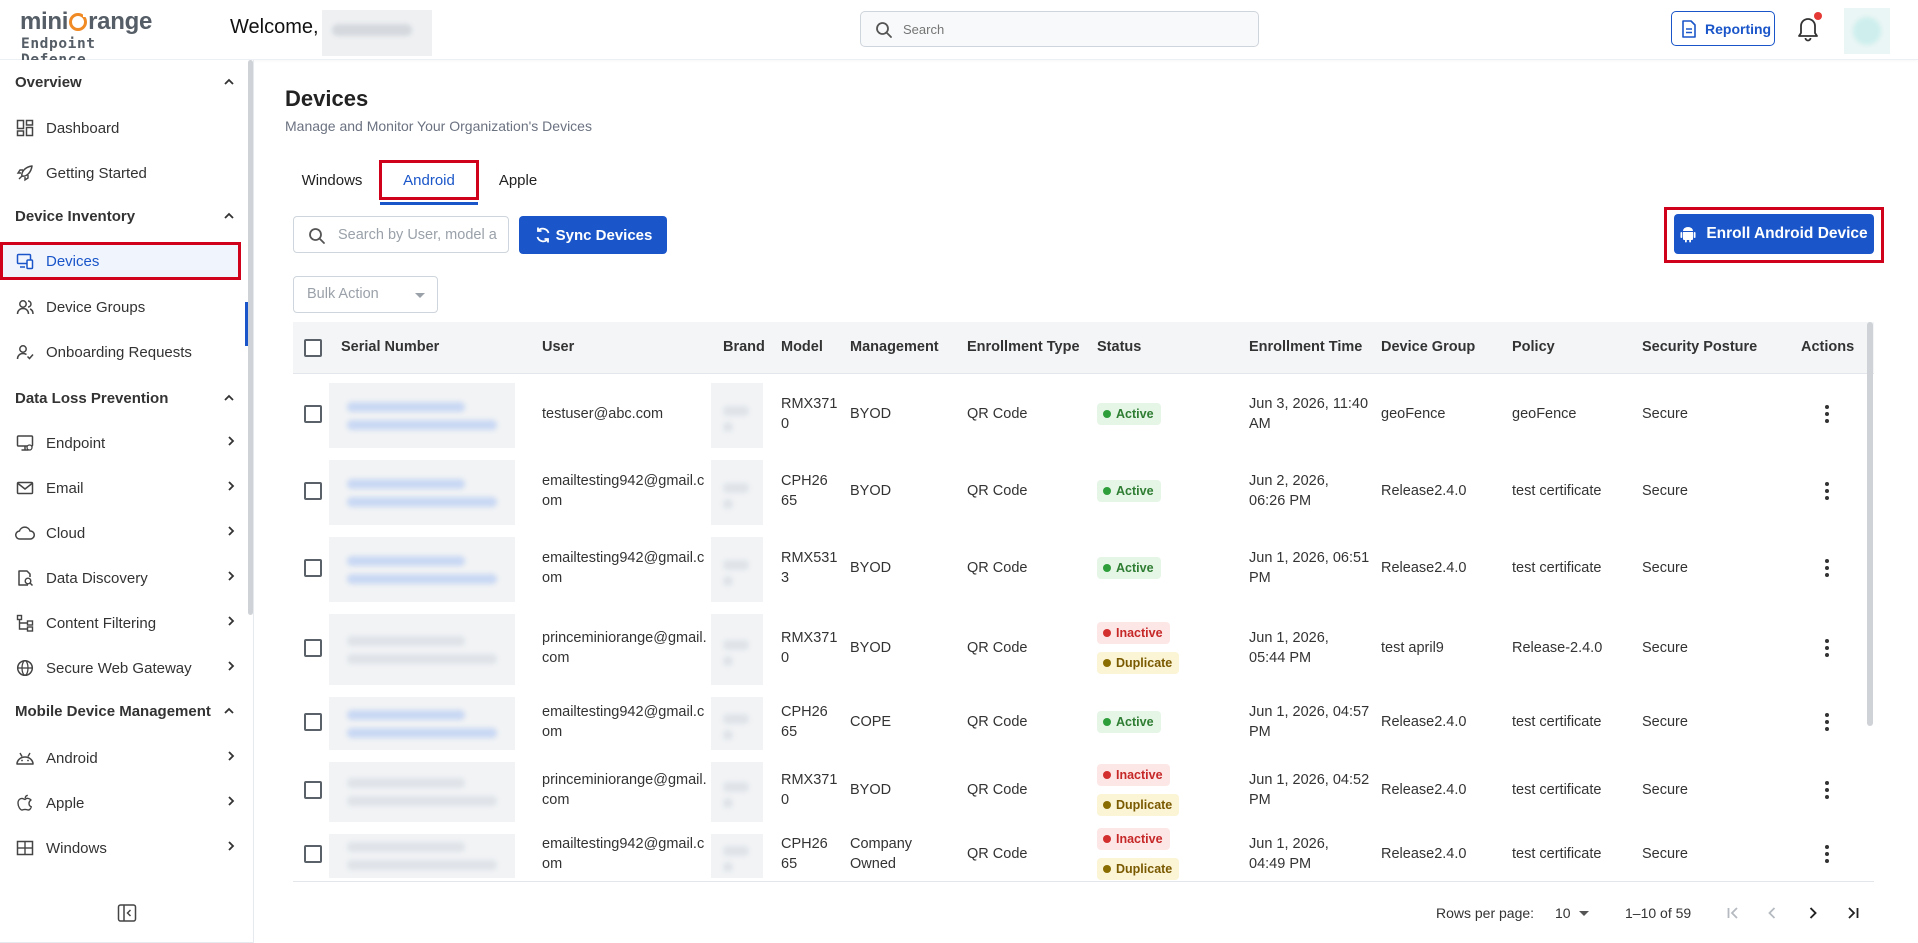  What do you see at coordinates (1699, 347) in the screenshot?
I see `column-header: Security Posture` at bounding box center [1699, 347].